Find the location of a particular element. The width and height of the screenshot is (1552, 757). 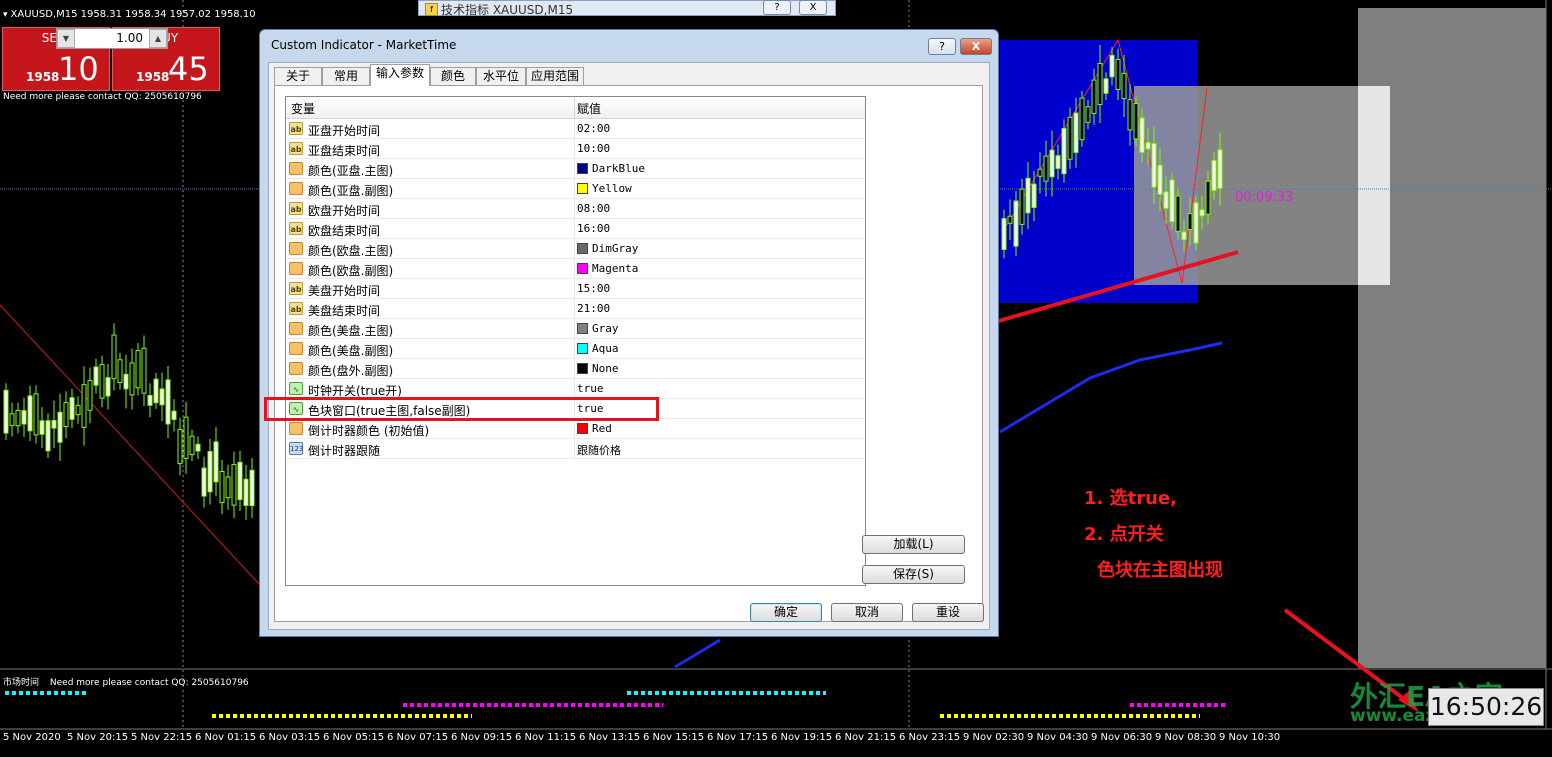

param-value: 15:00 is located at coordinates (593, 288).